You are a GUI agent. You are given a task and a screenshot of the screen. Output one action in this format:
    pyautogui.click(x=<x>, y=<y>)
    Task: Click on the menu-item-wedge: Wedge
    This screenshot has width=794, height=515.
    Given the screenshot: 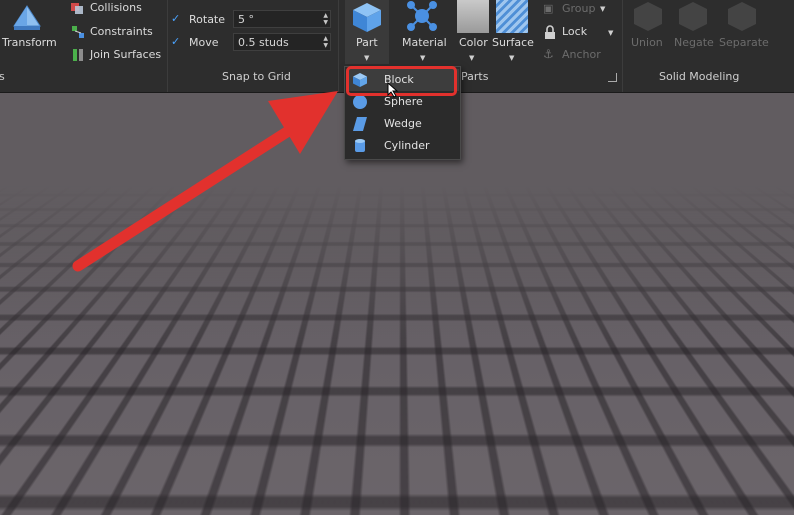 What is the action you would take?
    pyautogui.click(x=402, y=124)
    